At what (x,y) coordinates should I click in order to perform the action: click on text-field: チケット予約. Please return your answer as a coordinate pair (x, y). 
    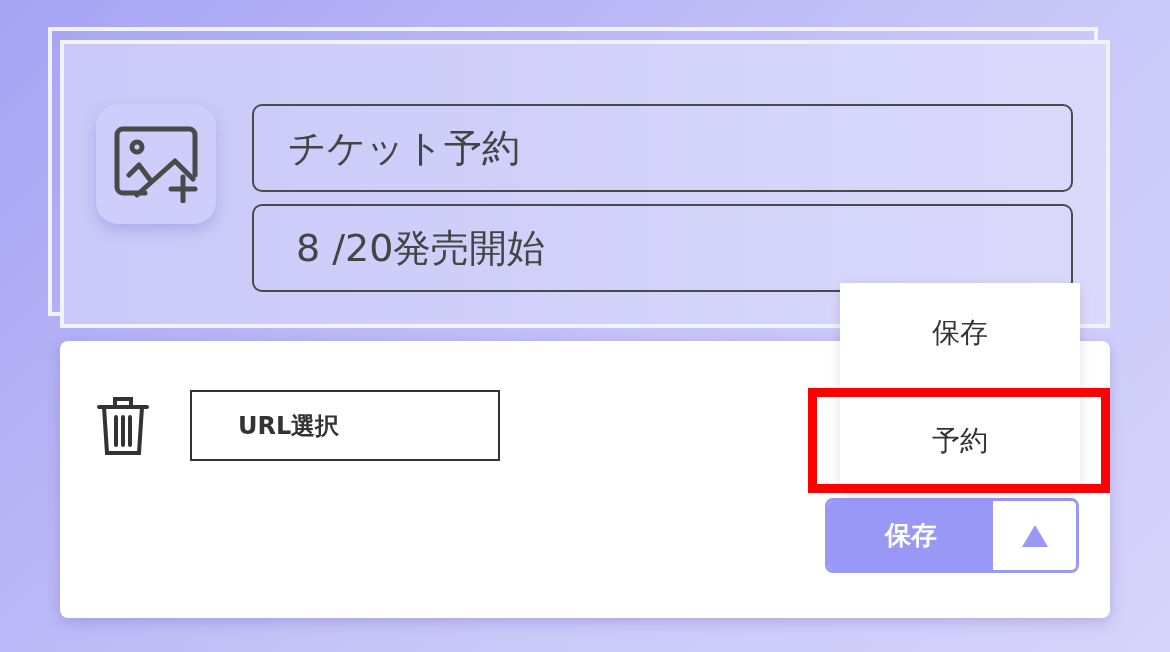
    Looking at the image, I should click on (662, 148).